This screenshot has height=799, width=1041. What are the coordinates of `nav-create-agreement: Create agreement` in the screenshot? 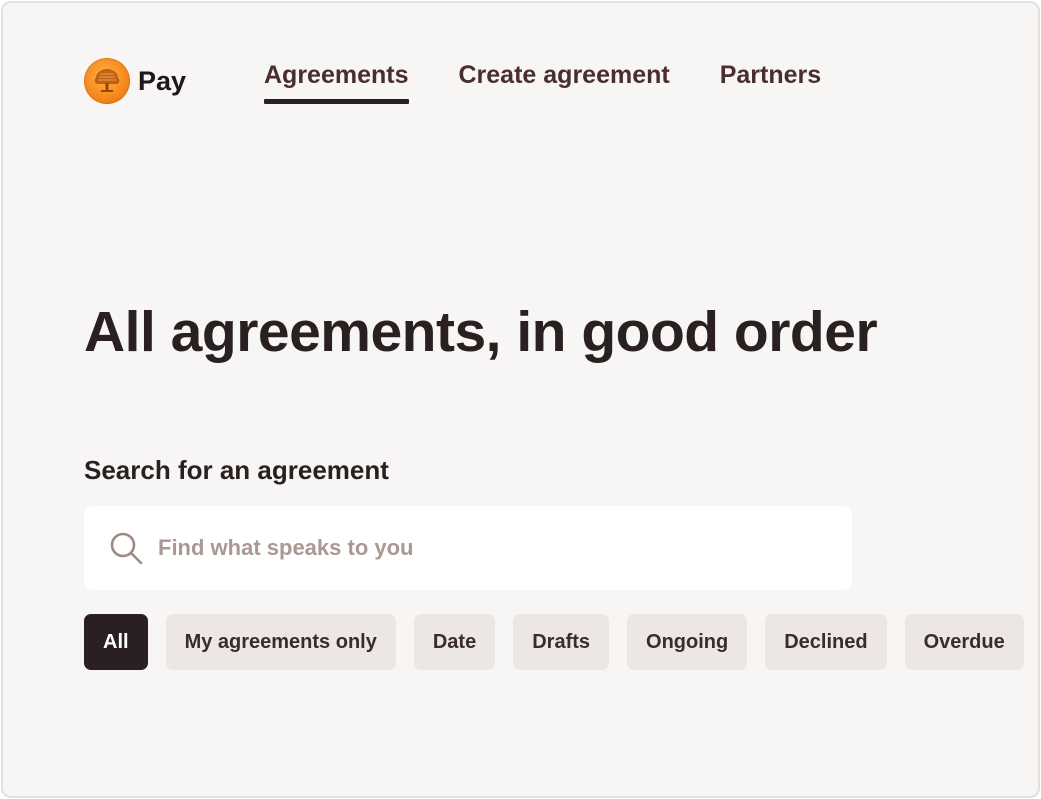 It's located at (564, 81).